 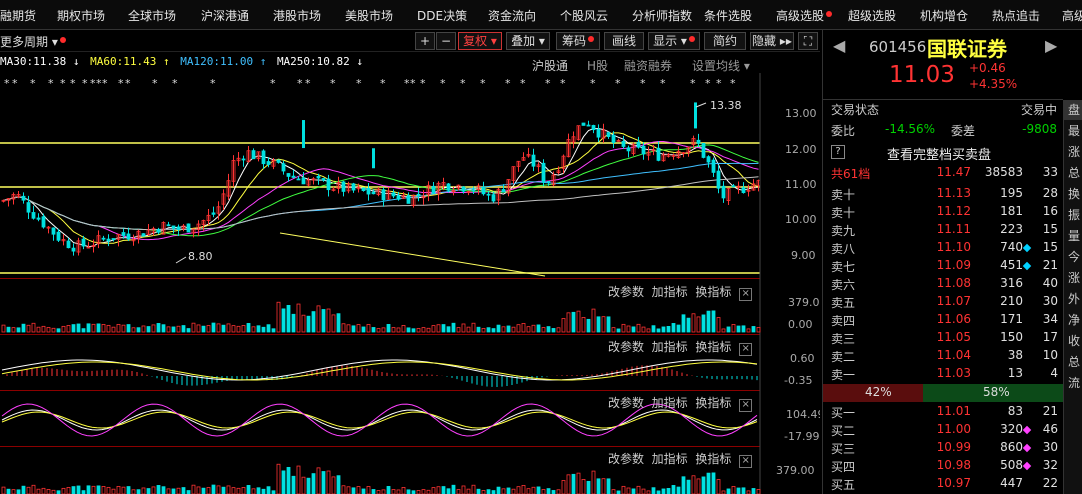 What do you see at coordinates (728, 15) in the screenshot?
I see `menu-condition-select: 条件选股` at bounding box center [728, 15].